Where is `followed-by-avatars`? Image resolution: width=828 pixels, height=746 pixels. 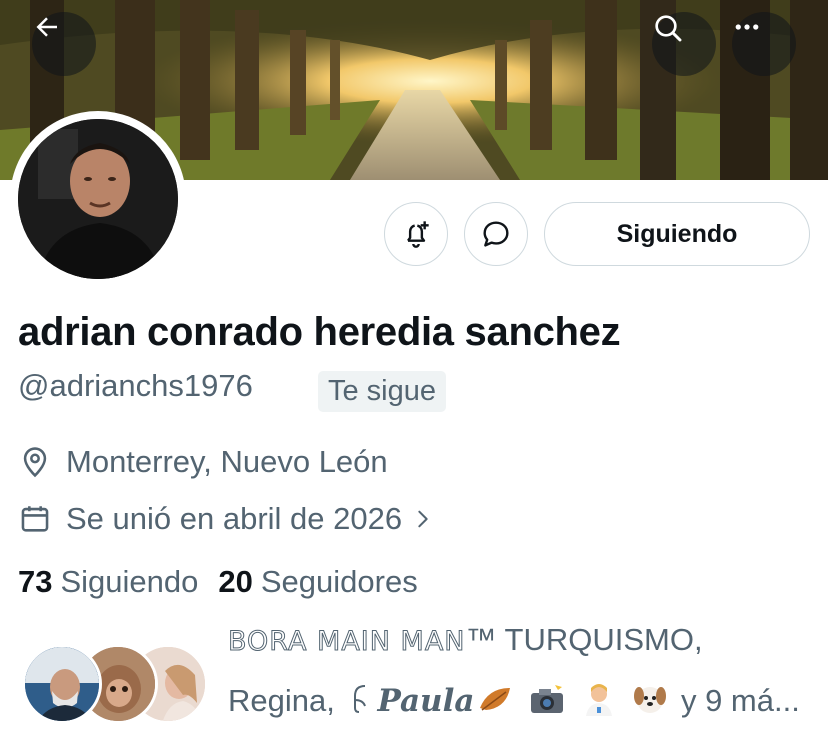
followed-by-avatars is located at coordinates (117, 684).